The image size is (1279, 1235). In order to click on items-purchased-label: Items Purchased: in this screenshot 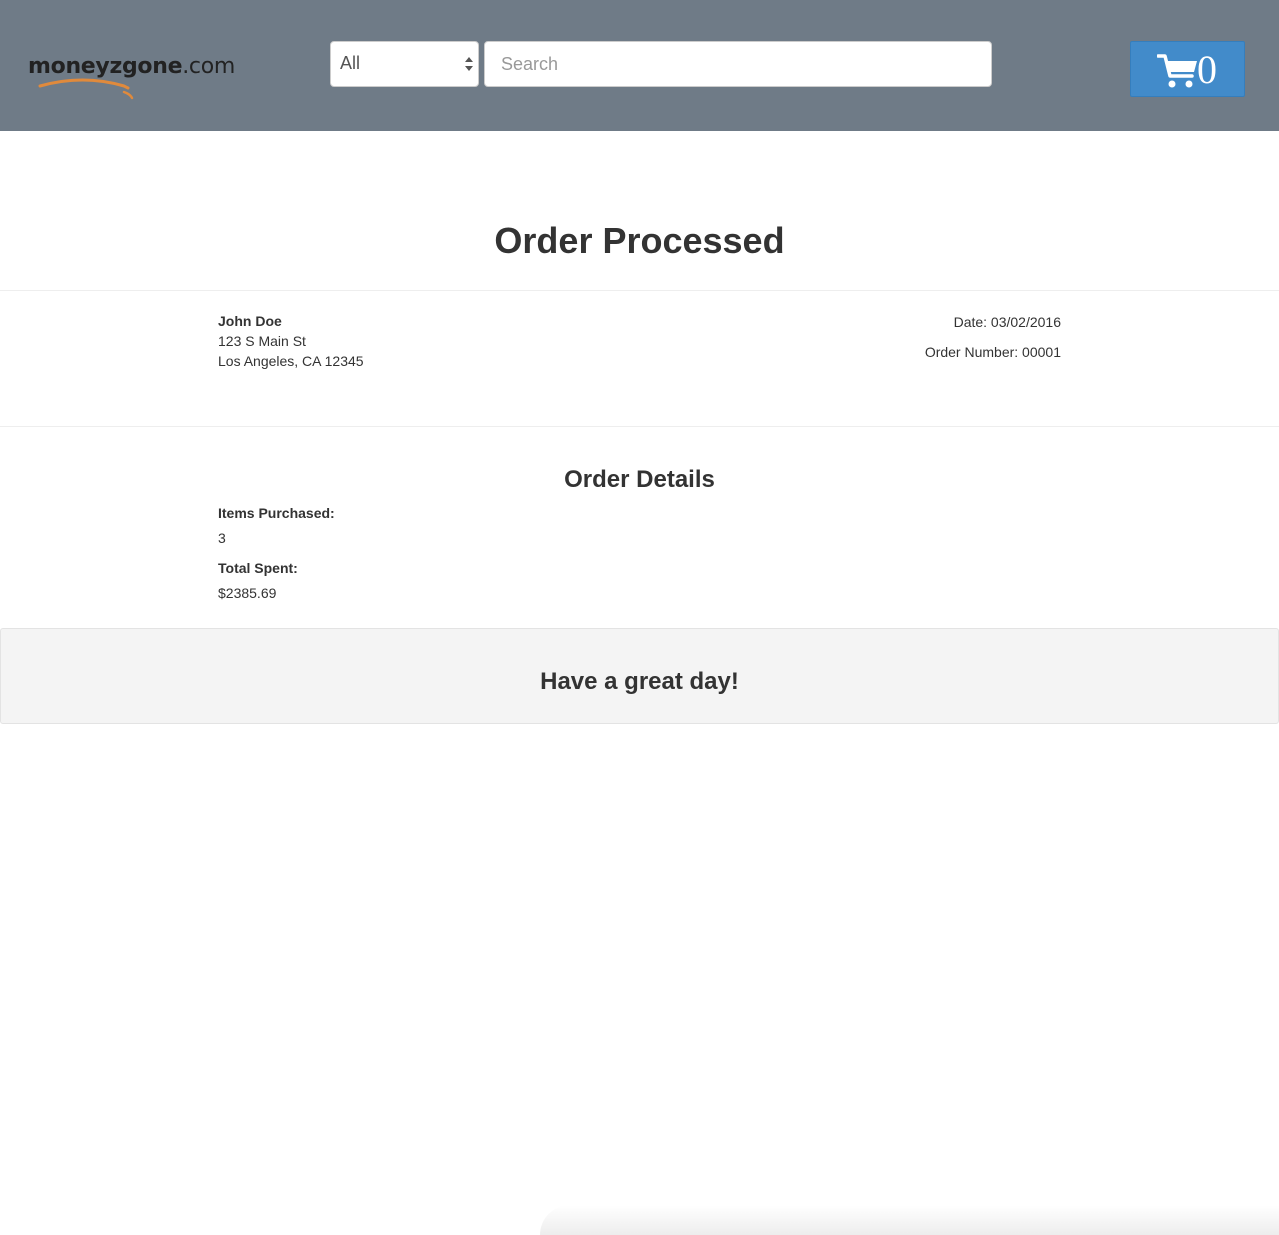, I will do `click(276, 513)`.